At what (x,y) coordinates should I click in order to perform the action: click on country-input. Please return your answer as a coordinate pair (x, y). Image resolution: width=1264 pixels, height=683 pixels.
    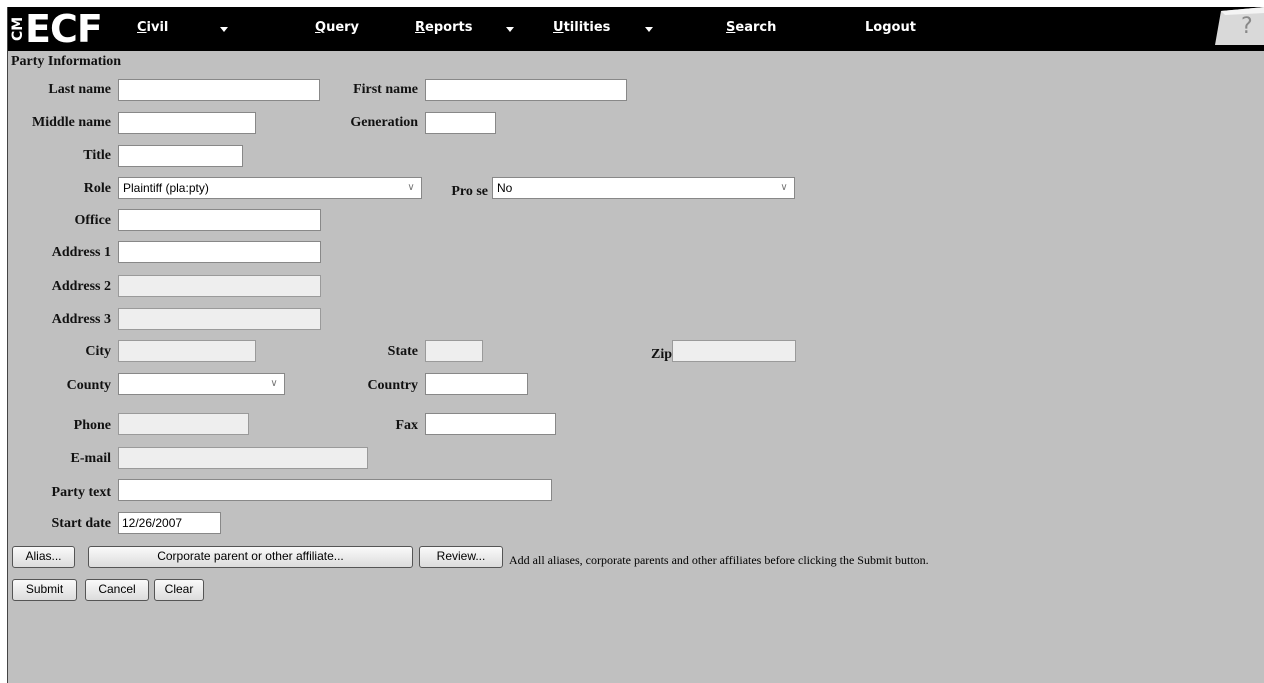
    Looking at the image, I should click on (476, 384).